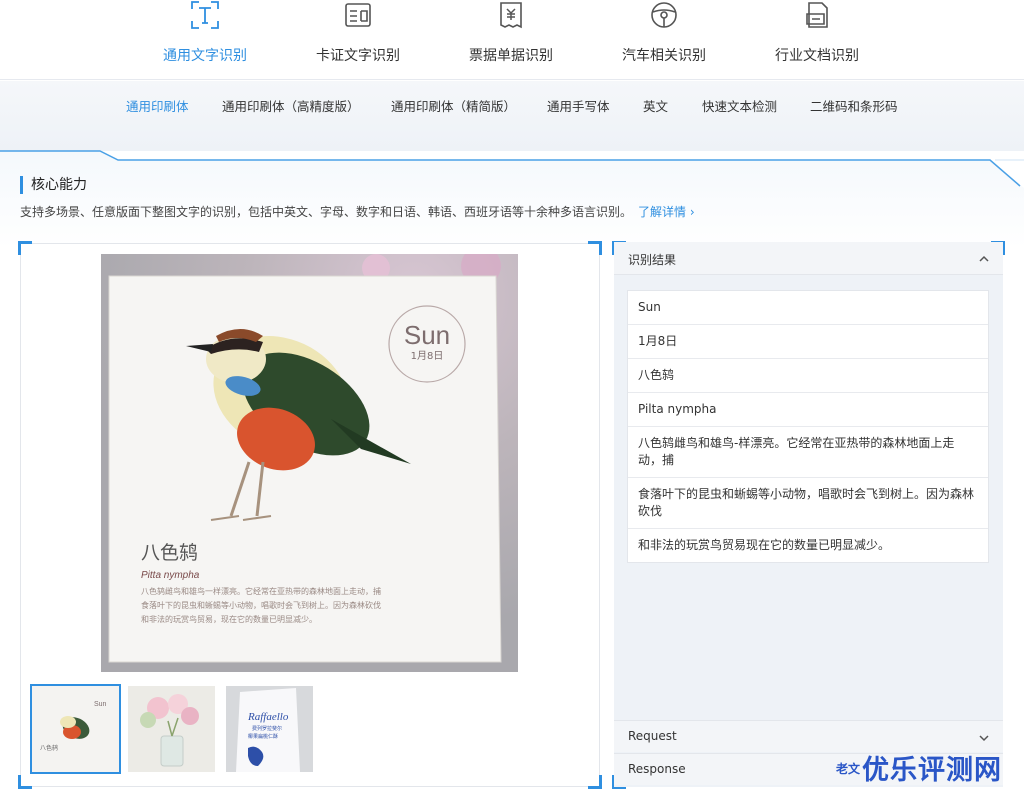  I want to click on tab-label: 通用文字识别, so click(205, 56).